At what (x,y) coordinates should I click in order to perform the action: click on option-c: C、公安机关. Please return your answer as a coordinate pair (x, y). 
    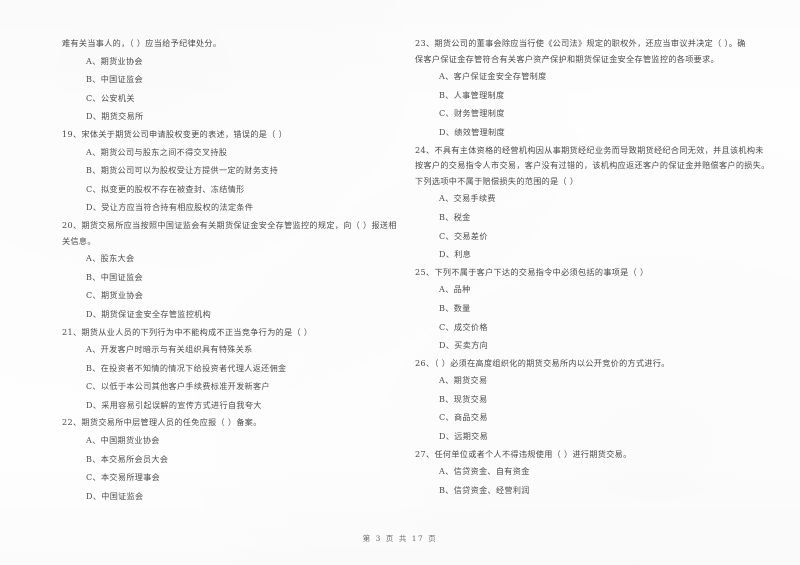
    Looking at the image, I should click on (234, 98).